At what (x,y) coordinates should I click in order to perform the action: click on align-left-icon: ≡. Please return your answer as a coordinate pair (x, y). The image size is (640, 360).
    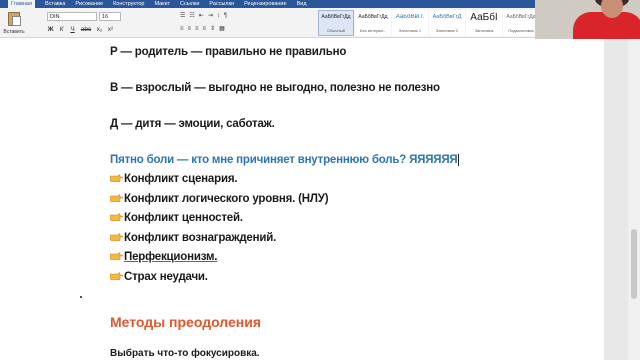
    Looking at the image, I should click on (182, 29).